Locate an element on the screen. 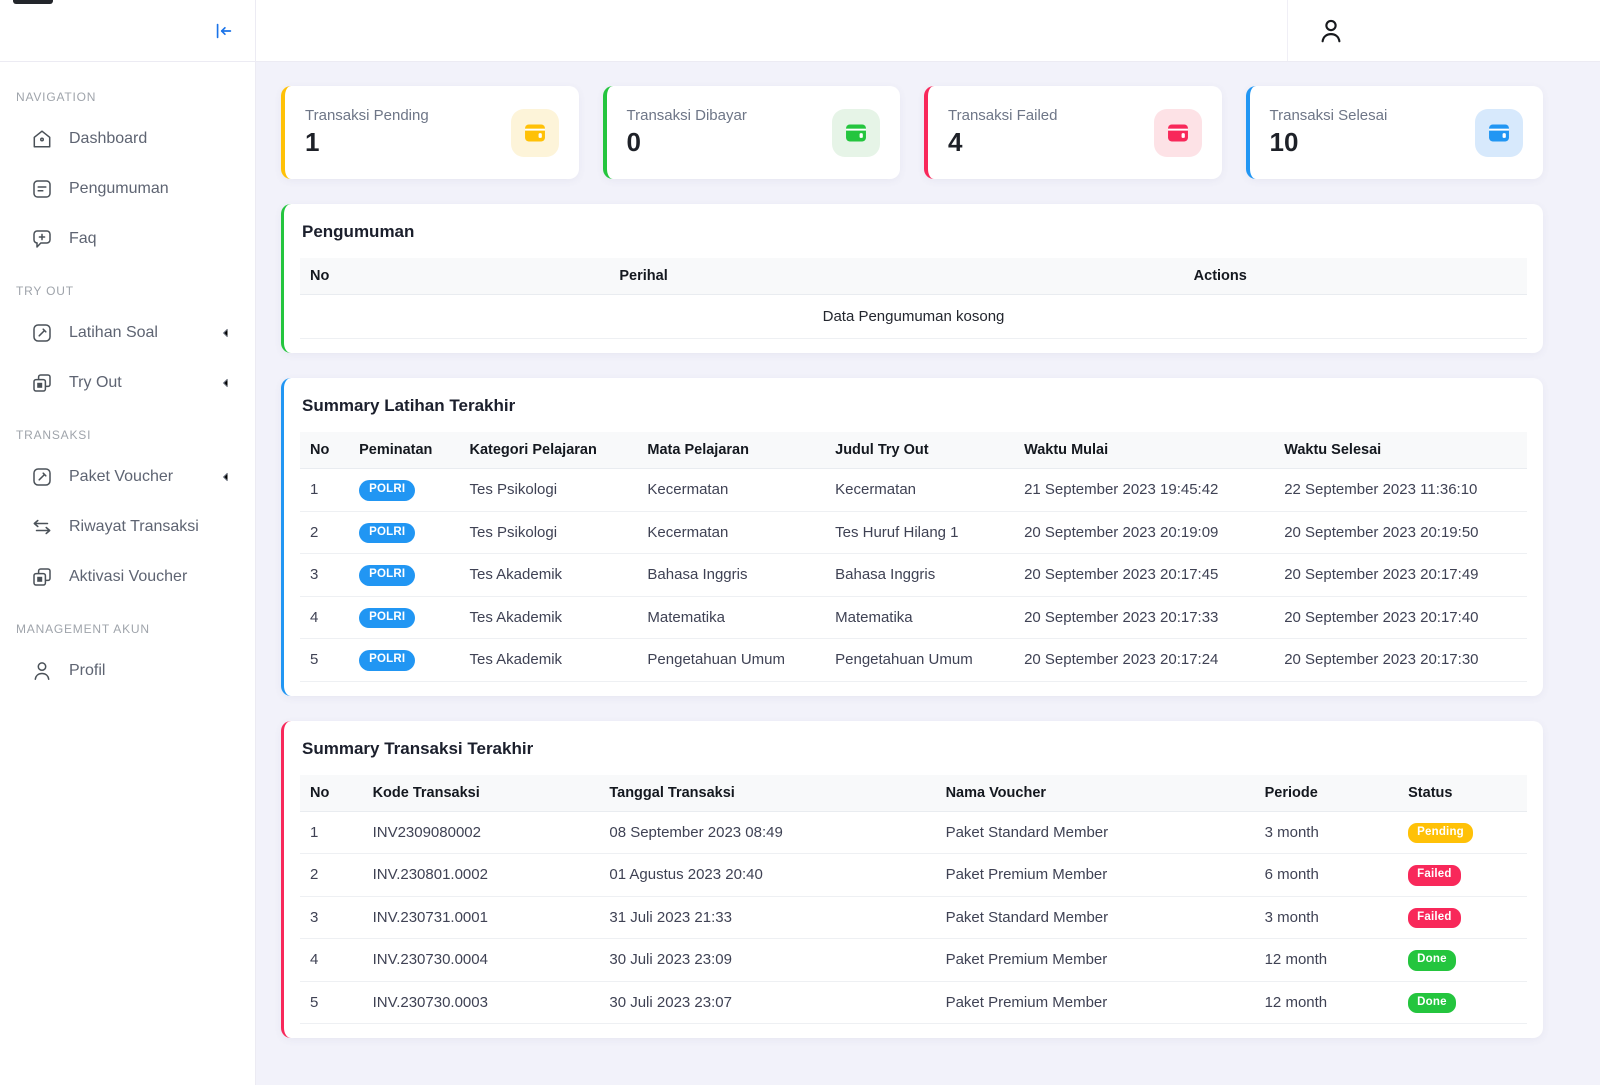  sidebar-collapse-button is located at coordinates (225, 31).